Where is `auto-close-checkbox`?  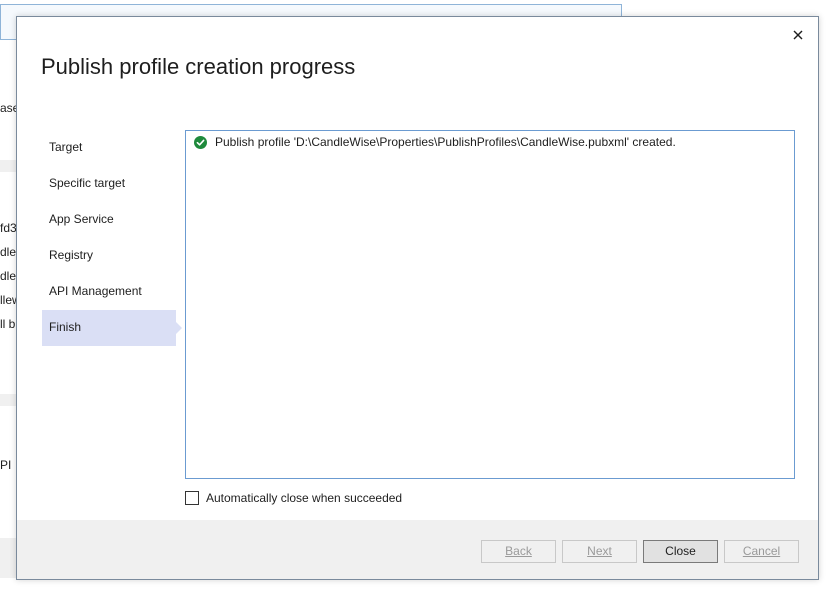
auto-close-checkbox is located at coordinates (192, 498).